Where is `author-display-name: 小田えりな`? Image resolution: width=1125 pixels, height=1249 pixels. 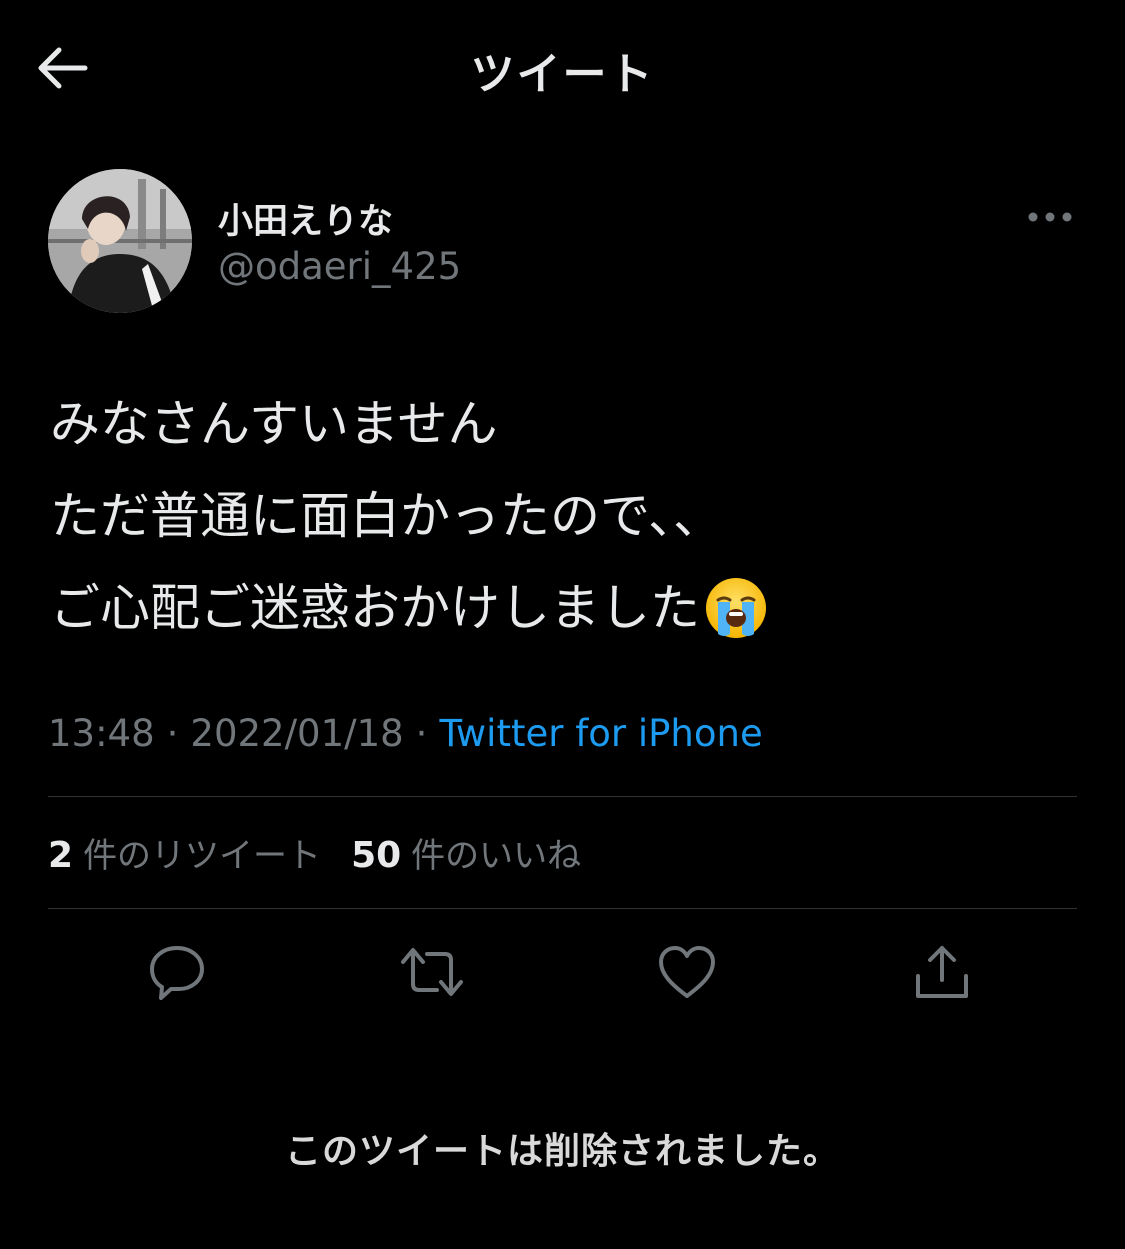
author-display-name: 小田えりな is located at coordinates (305, 218).